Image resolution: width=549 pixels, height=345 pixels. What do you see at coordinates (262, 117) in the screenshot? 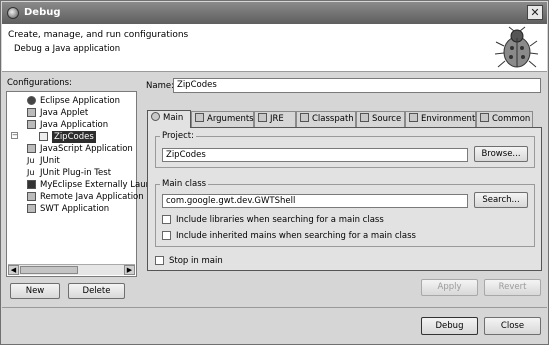
I see `jre-icon` at bounding box center [262, 117].